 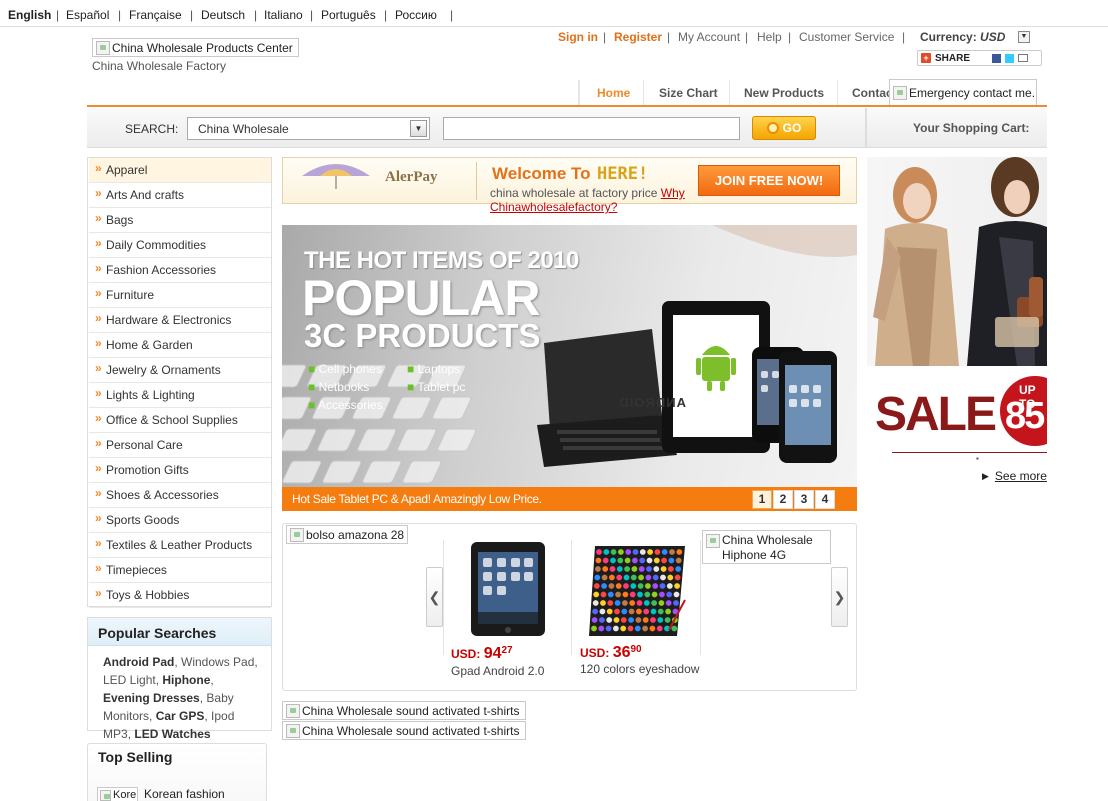 What do you see at coordinates (186, 680) in the screenshot?
I see `popular-search-link: Hiphone` at bounding box center [186, 680].